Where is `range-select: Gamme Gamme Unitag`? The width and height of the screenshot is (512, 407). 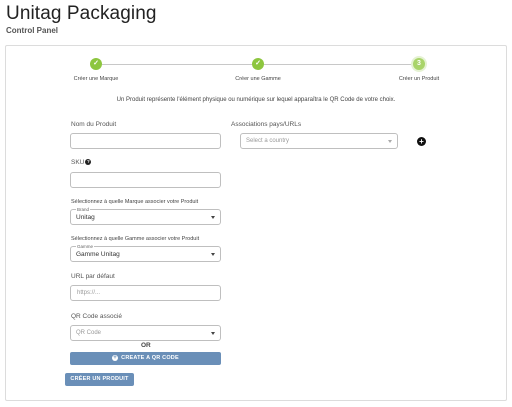 range-select: Gamme Gamme Unitag is located at coordinates (145, 253).